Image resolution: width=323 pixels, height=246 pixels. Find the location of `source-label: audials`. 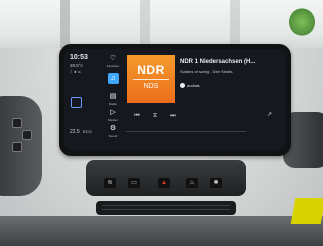

source-label: audials is located at coordinates (190, 86).